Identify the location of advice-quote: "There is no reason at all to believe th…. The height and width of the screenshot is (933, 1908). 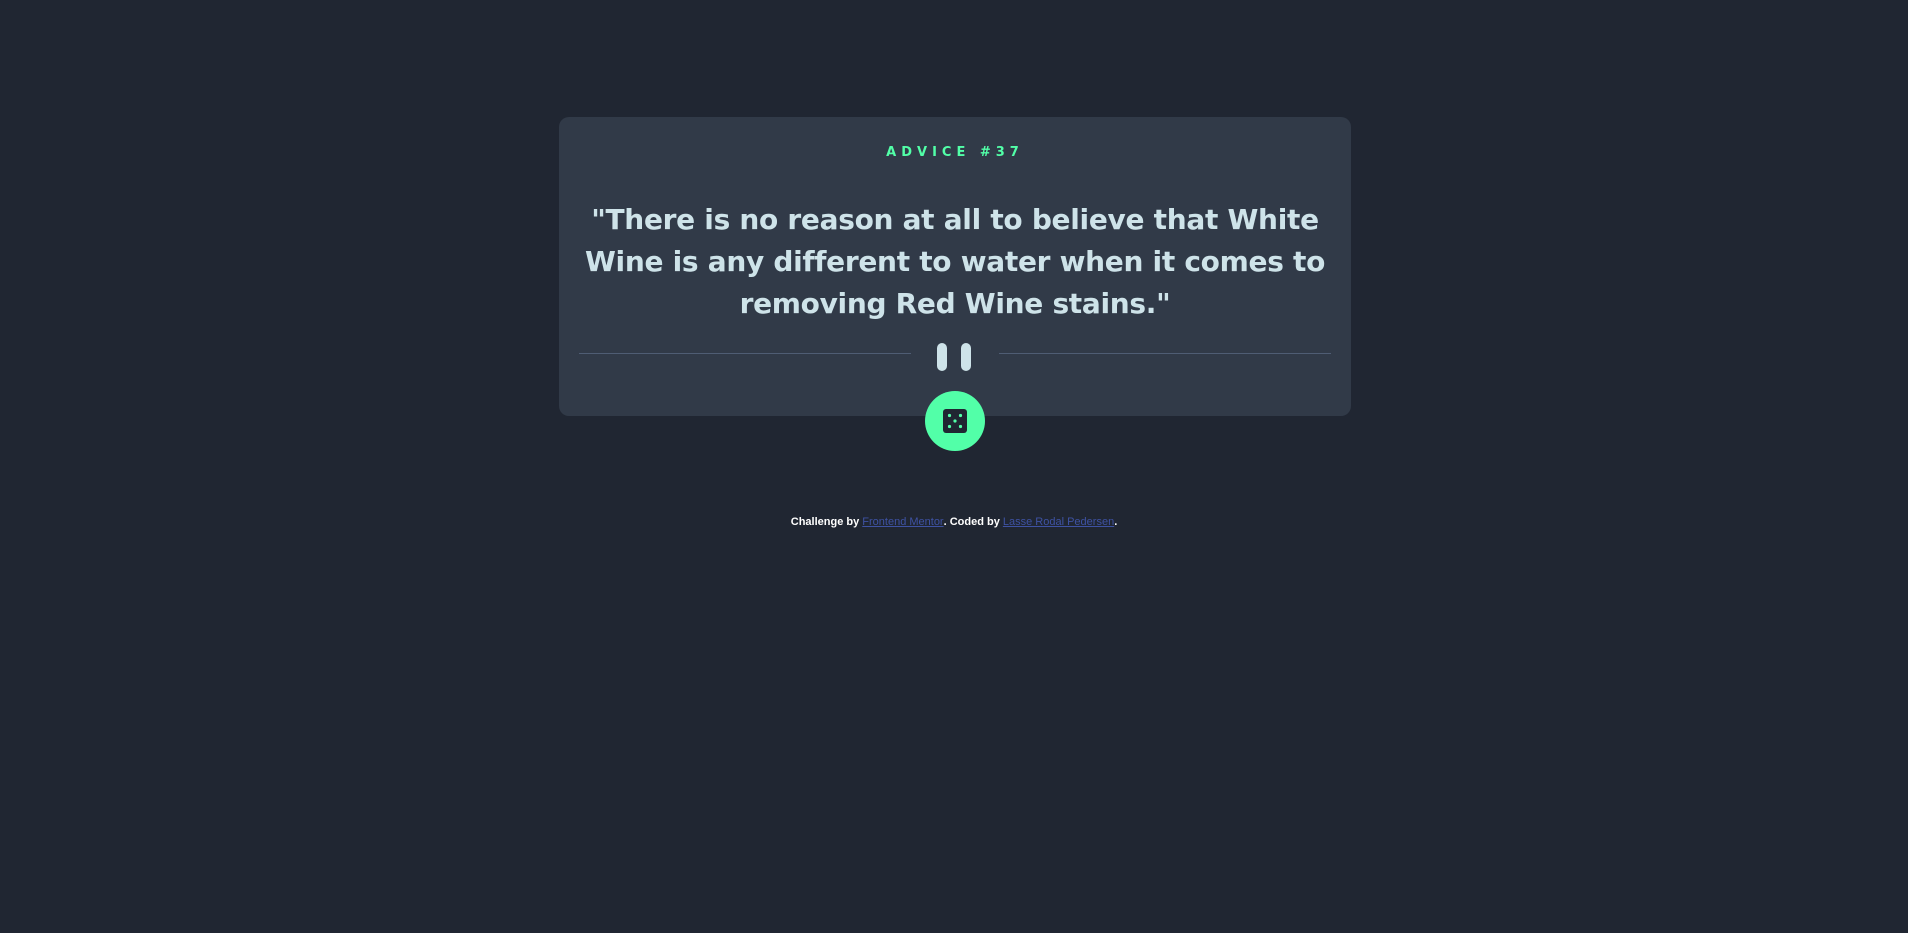
(955, 261).